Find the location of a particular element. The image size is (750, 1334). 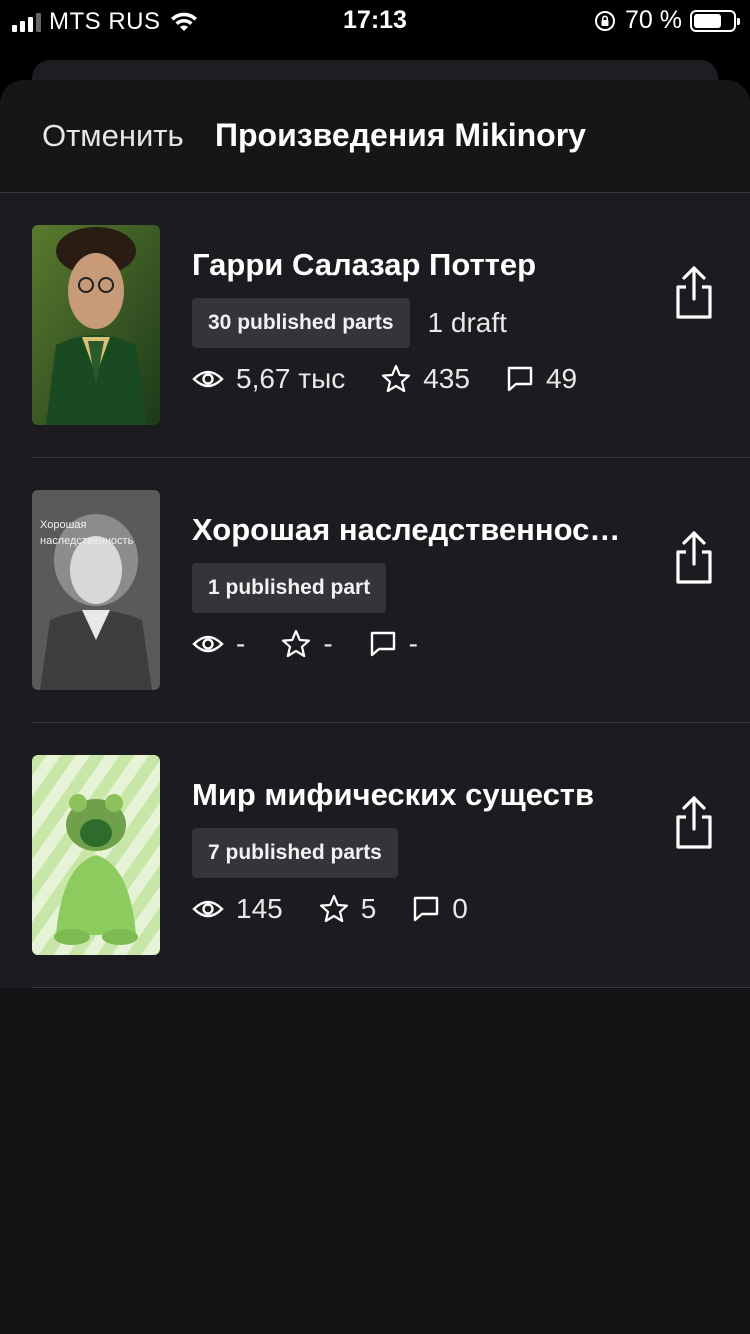

work-stats: 145 5 0 is located at coordinates (348, 909).